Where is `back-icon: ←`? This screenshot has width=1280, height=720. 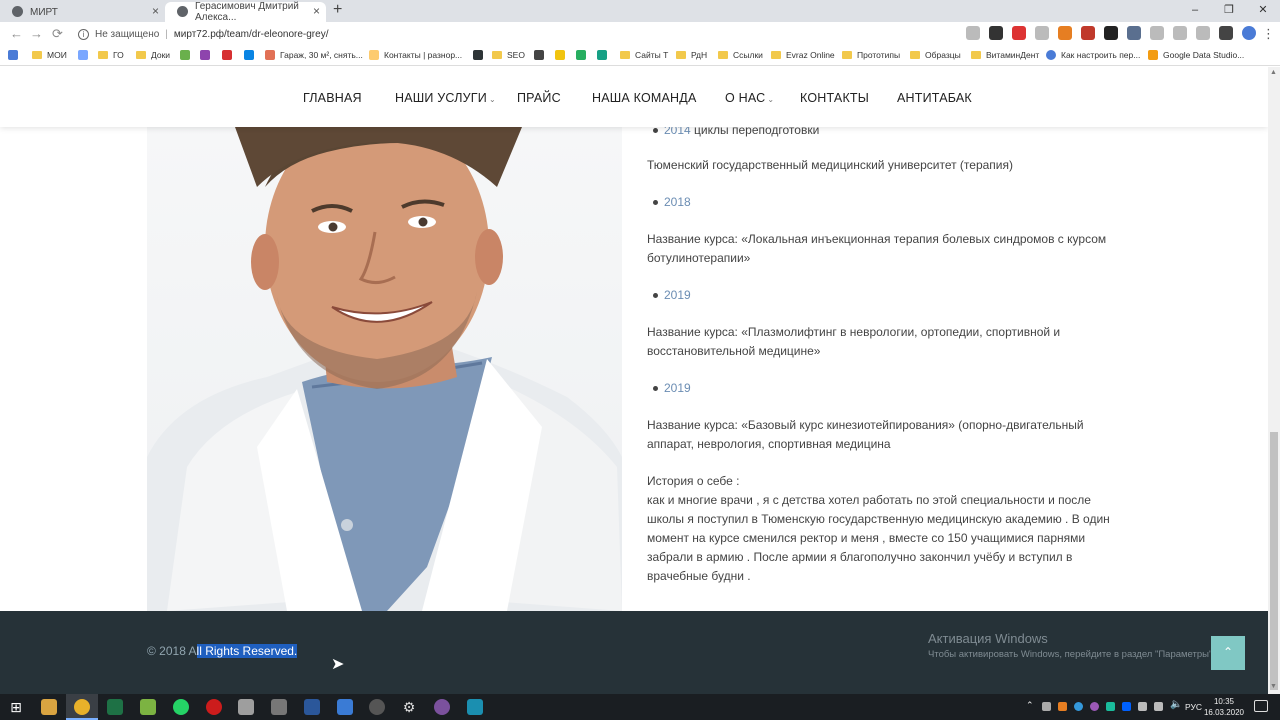
back-icon: ← is located at coordinates (16, 33).